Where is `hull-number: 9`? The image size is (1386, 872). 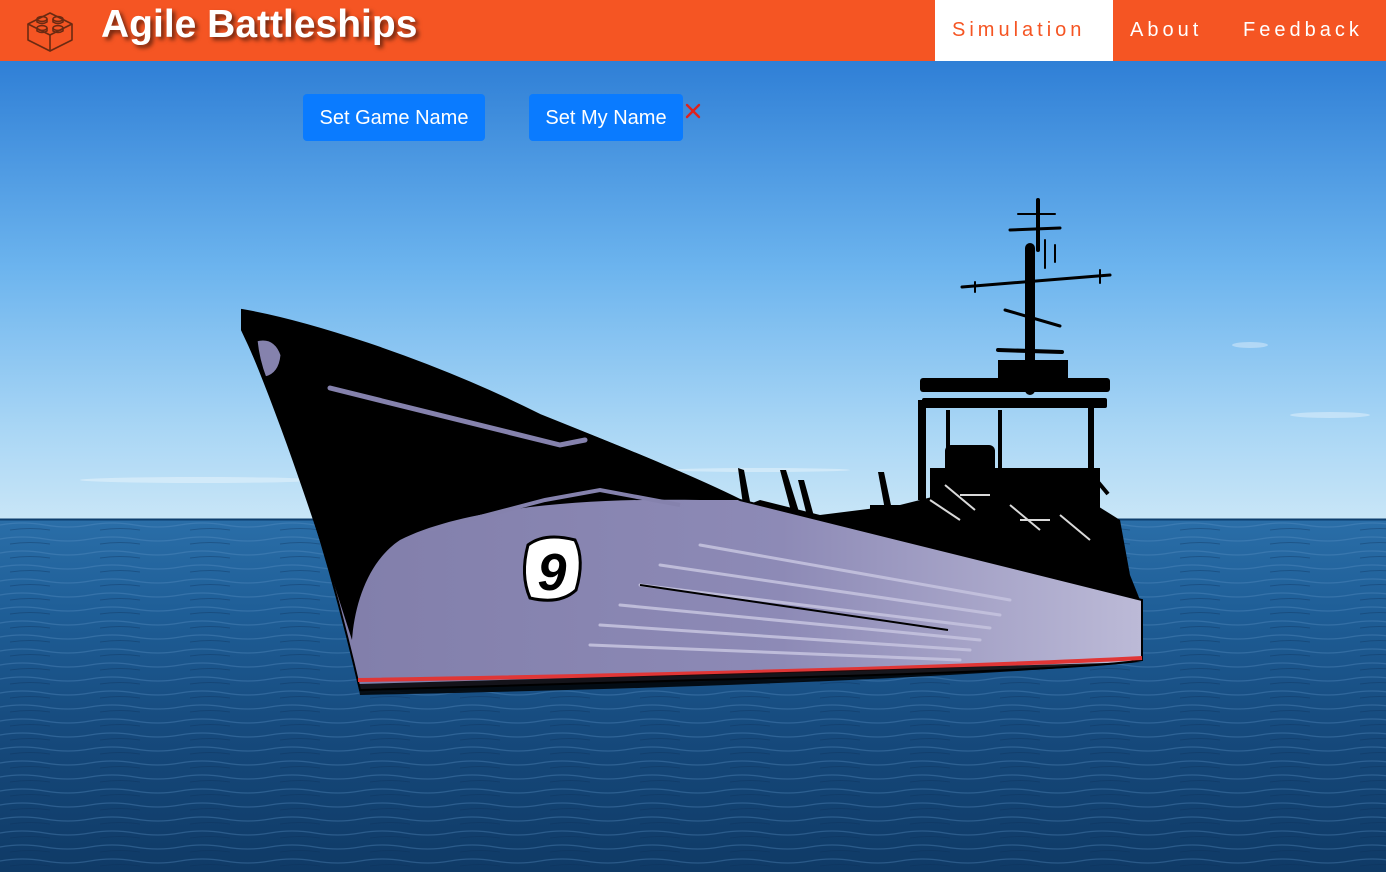 hull-number: 9 is located at coordinates (552, 568).